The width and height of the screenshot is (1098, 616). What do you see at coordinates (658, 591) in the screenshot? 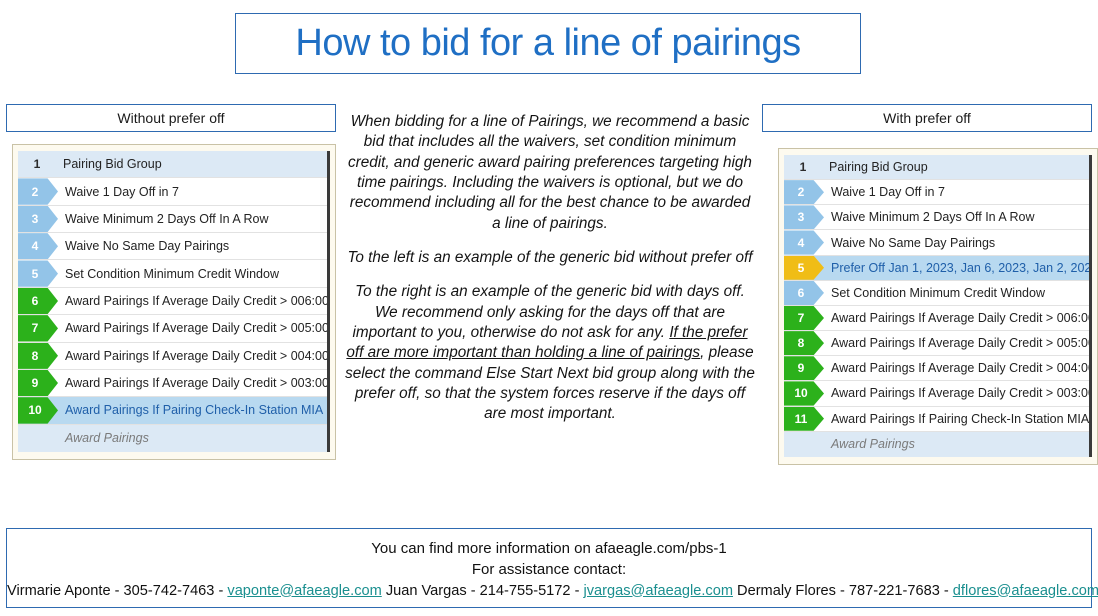
I see `contact-email-link: jvargas@afaeagle.com` at bounding box center [658, 591].